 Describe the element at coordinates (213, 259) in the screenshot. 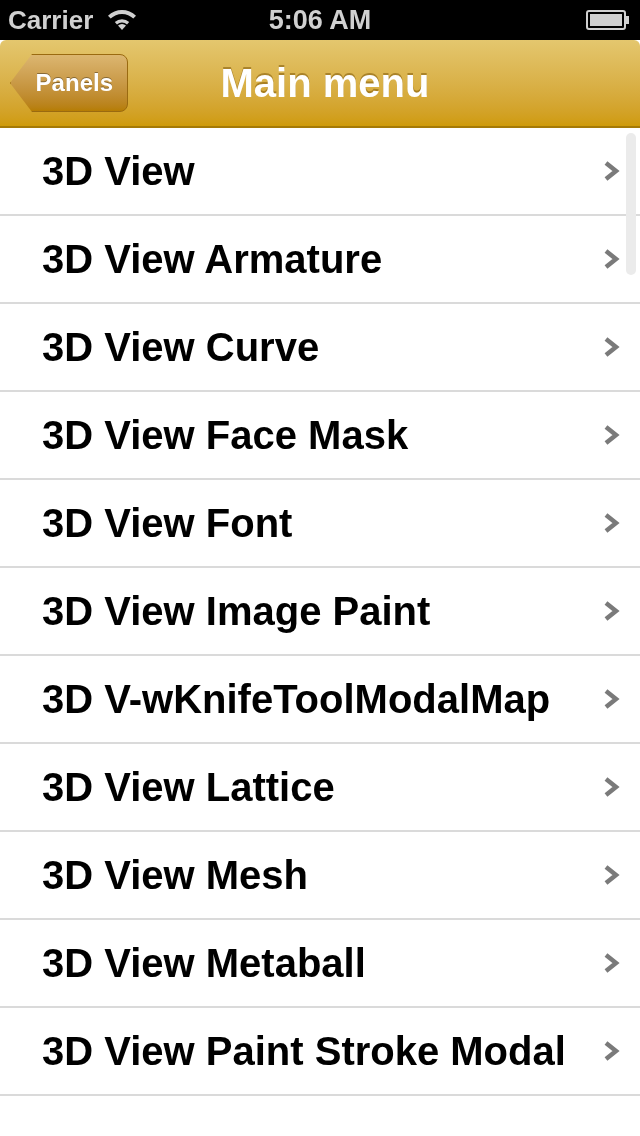

I see `menu-item-label: 3D View Armature` at that location.